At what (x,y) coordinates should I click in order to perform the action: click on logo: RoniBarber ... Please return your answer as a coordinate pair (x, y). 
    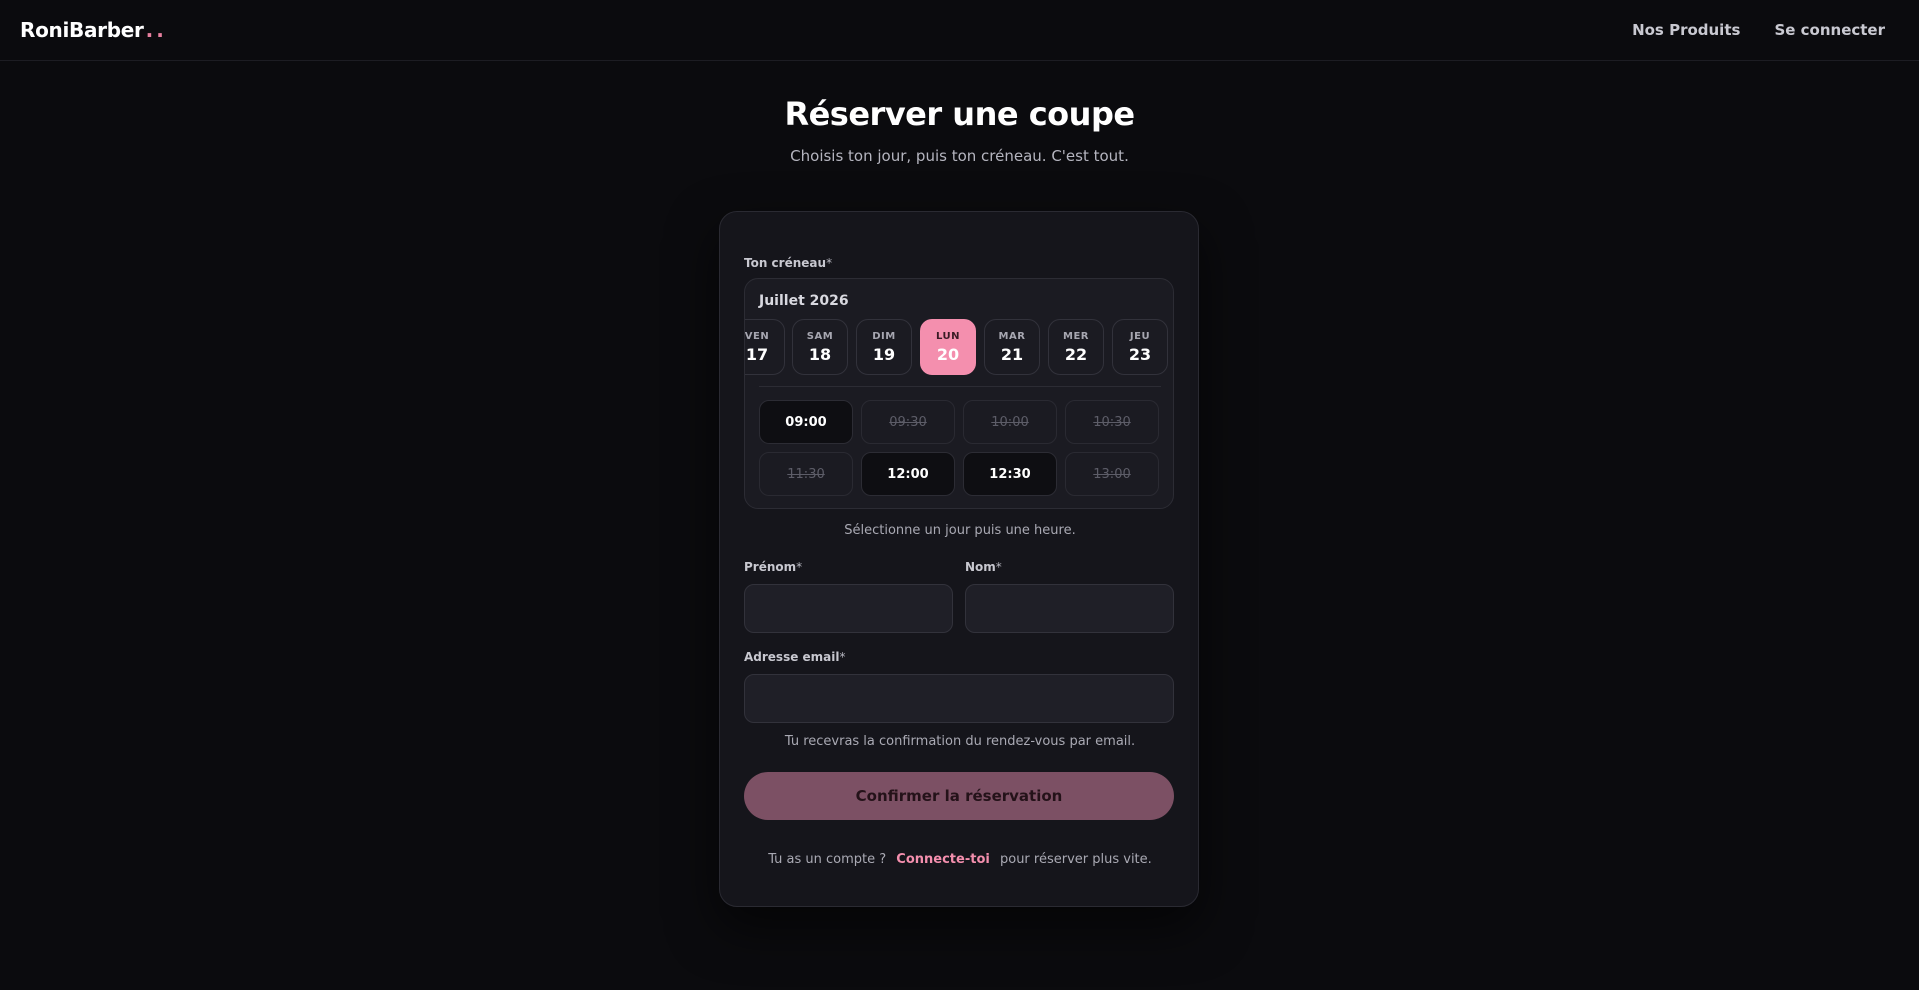
    Looking at the image, I should click on (93, 30).